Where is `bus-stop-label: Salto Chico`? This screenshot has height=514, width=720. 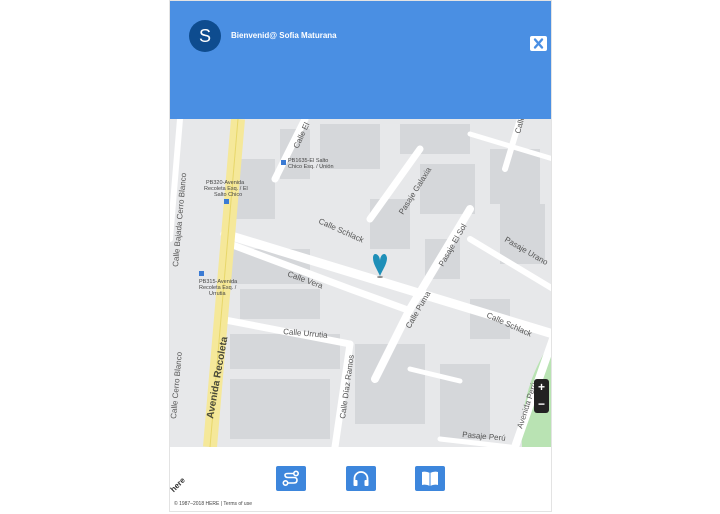
bus-stop-label: Salto Chico is located at coordinates (228, 195).